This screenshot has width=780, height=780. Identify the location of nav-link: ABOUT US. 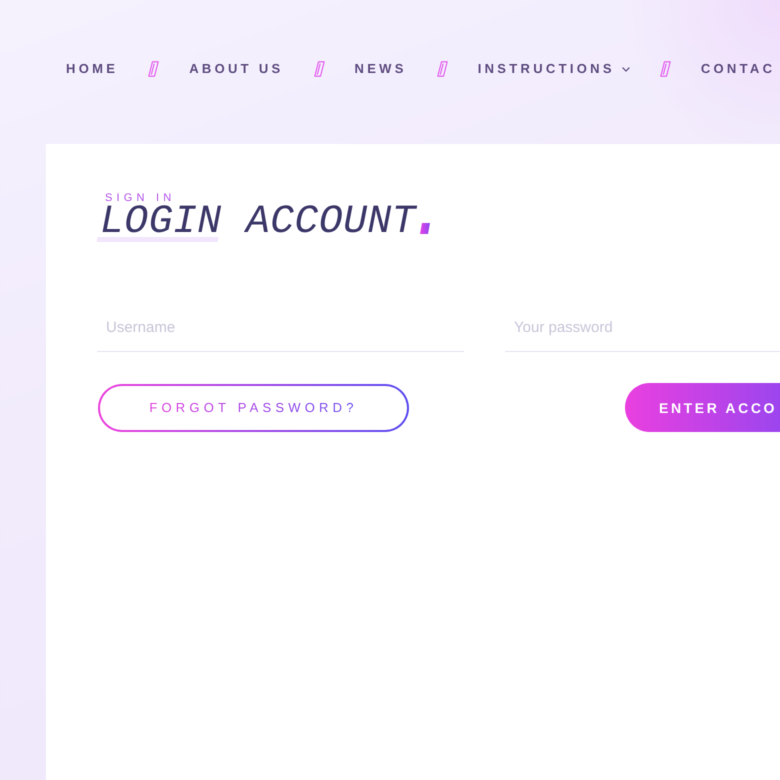
(236, 69).